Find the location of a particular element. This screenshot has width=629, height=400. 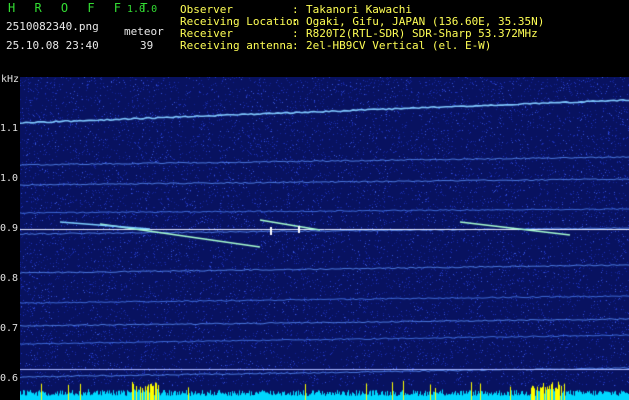

y-tick-label: 0.9 is located at coordinates (9, 228).